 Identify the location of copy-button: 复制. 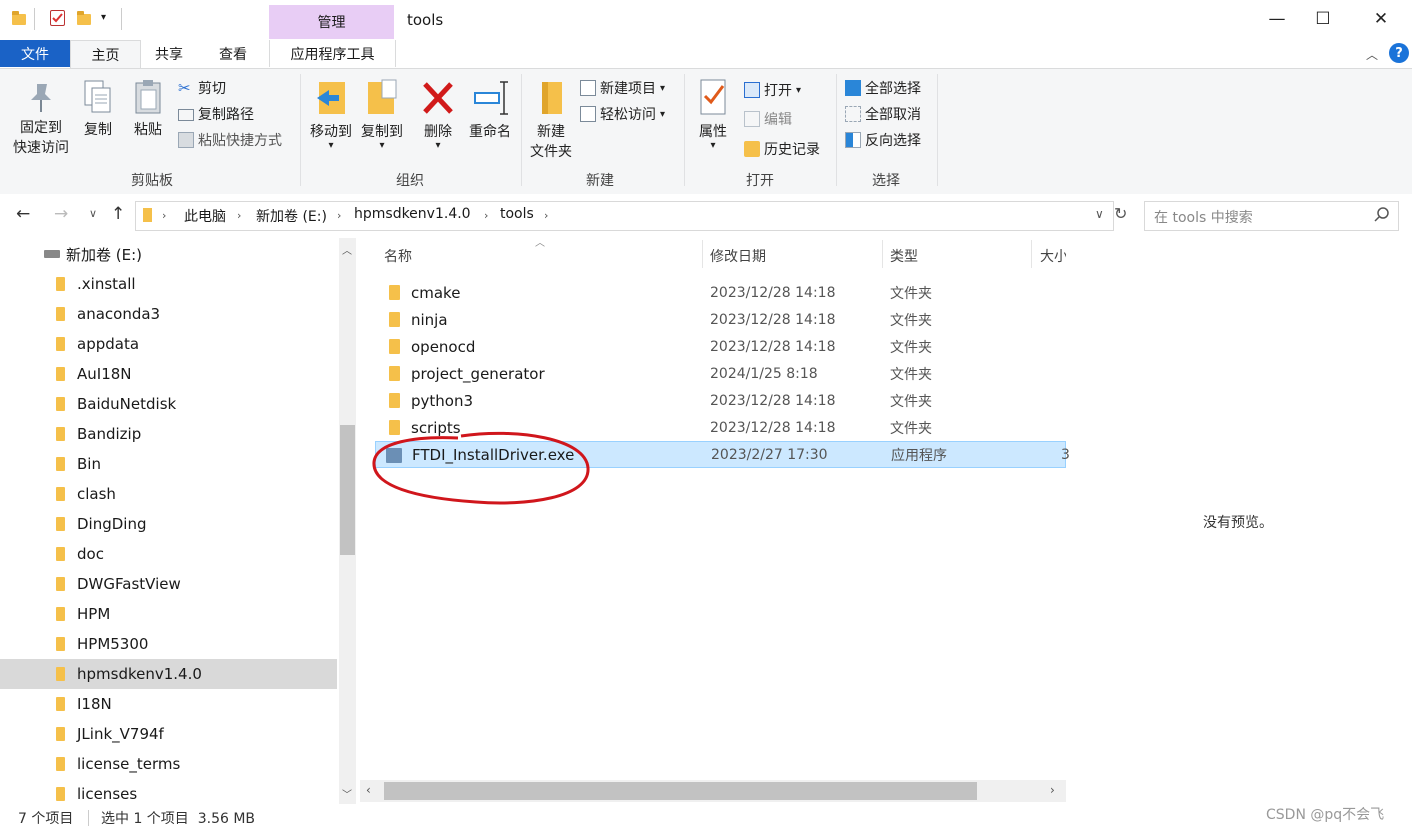
(98, 109).